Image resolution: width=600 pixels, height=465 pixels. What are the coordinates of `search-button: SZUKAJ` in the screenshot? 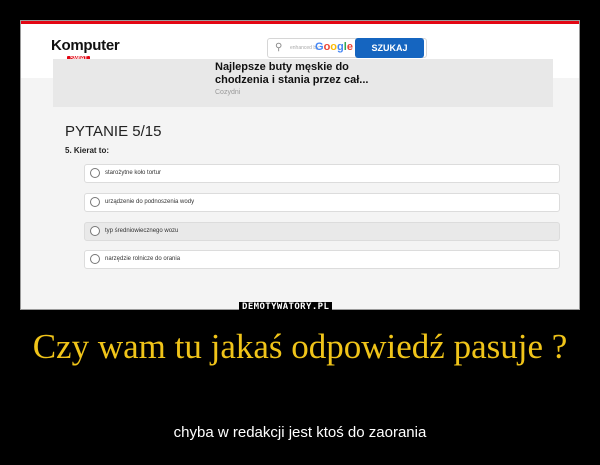 It's located at (389, 48).